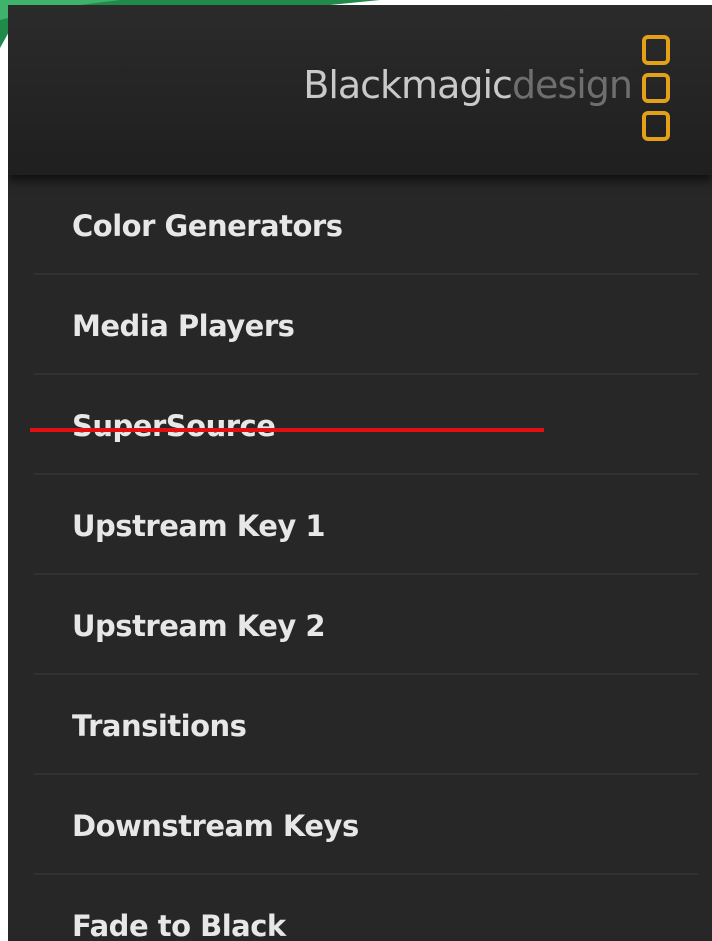 This screenshot has width=712, height=941. What do you see at coordinates (366, 908) in the screenshot?
I see `menu-item-fade-to-black: Fade to Black` at bounding box center [366, 908].